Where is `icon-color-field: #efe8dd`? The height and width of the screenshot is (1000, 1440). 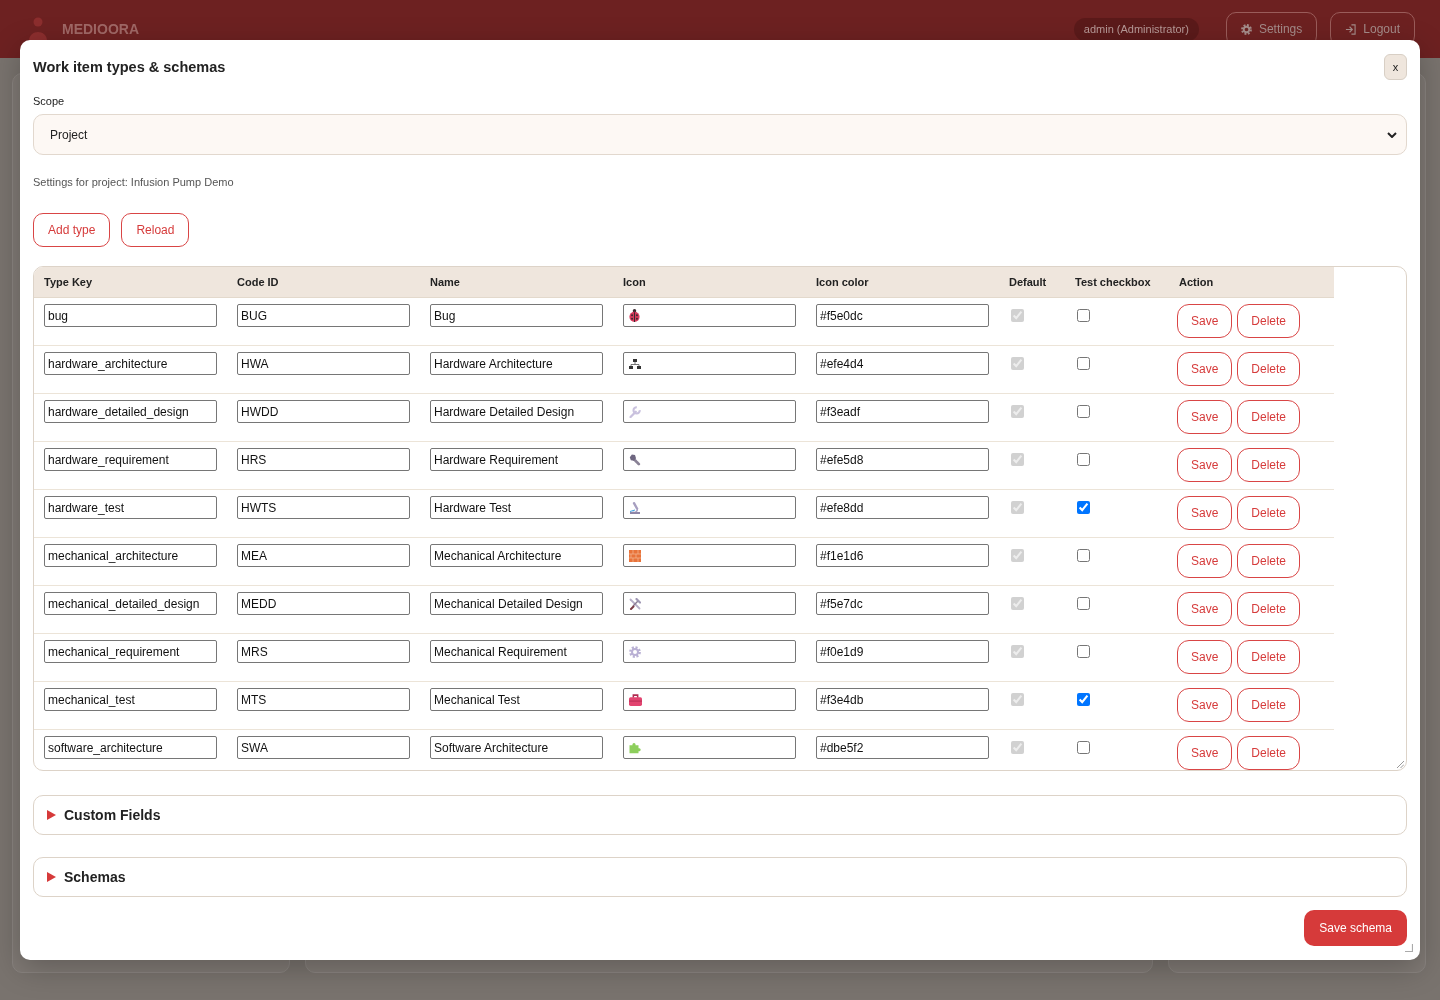
icon-color-field: #efe8dd is located at coordinates (902, 507).